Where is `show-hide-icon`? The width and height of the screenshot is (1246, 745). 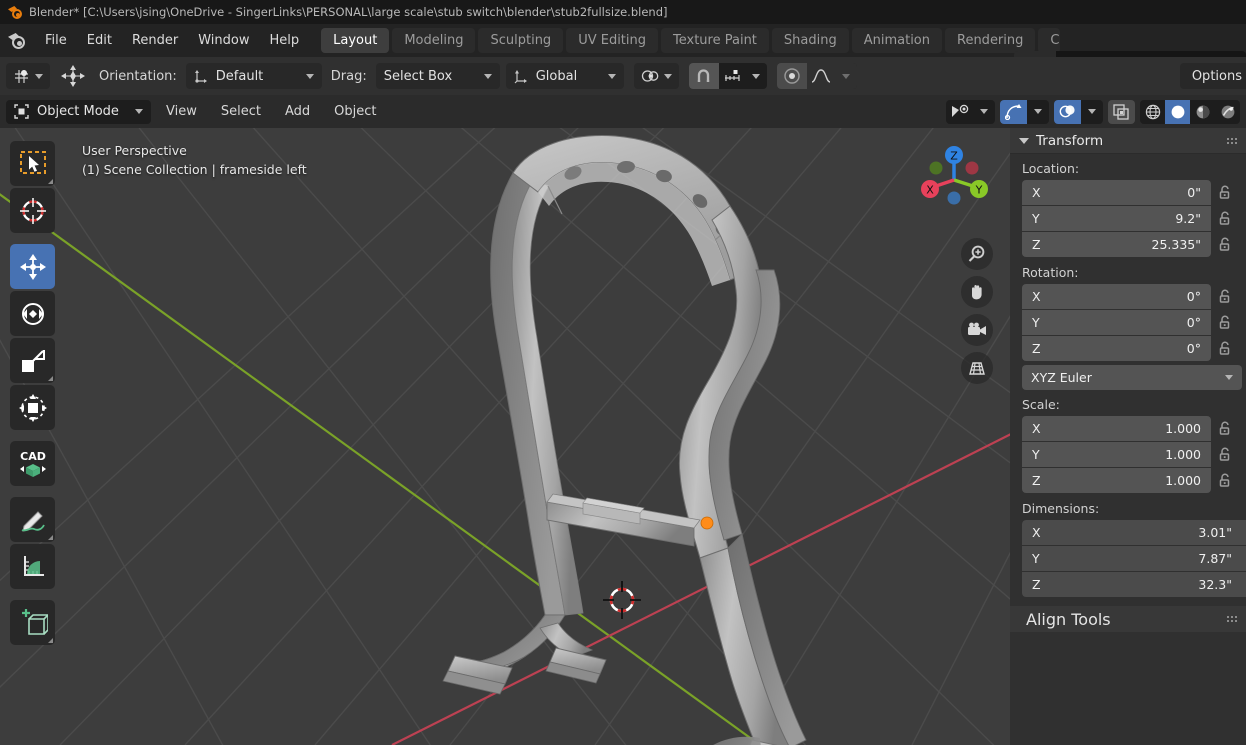 show-hide-icon is located at coordinates (959, 110).